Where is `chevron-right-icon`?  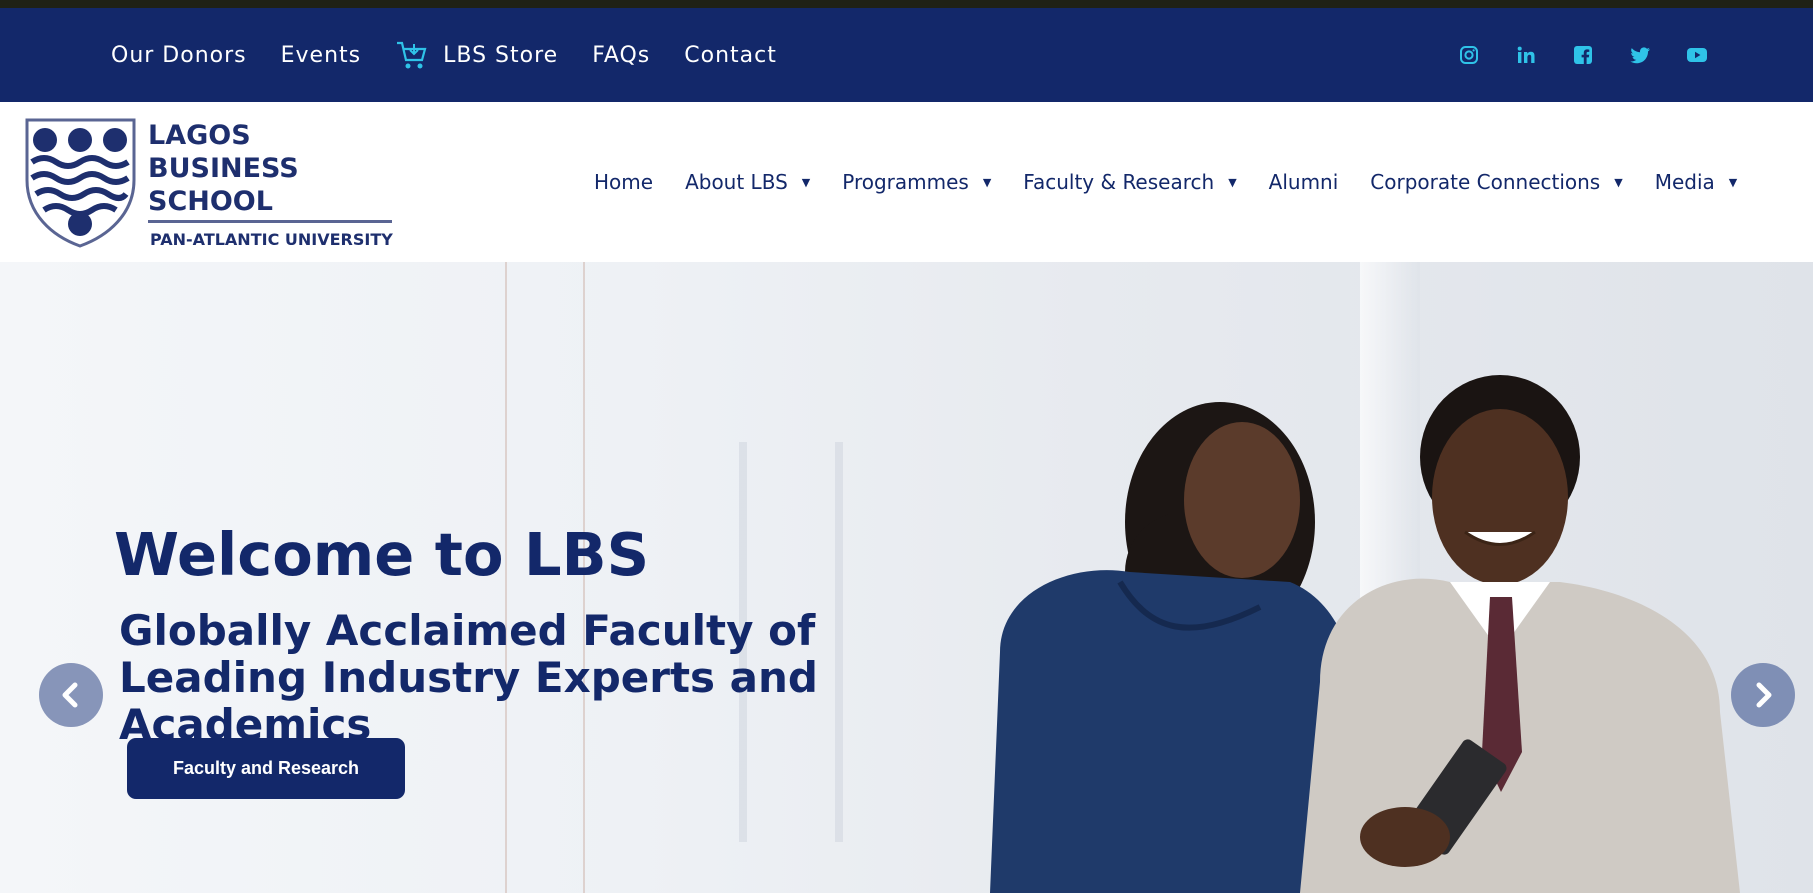
chevron-right-icon is located at coordinates (1764, 695).